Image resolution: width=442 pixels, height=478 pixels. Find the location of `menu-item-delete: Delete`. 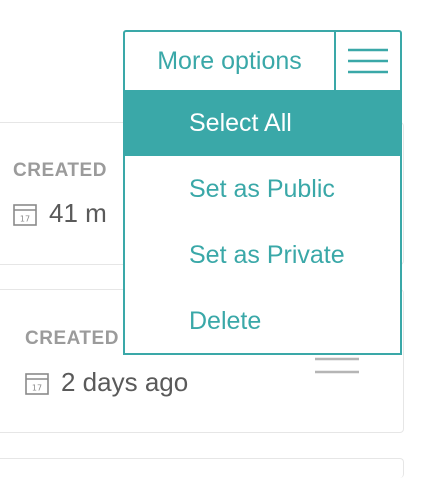

menu-item-delete: Delete is located at coordinates (262, 321).